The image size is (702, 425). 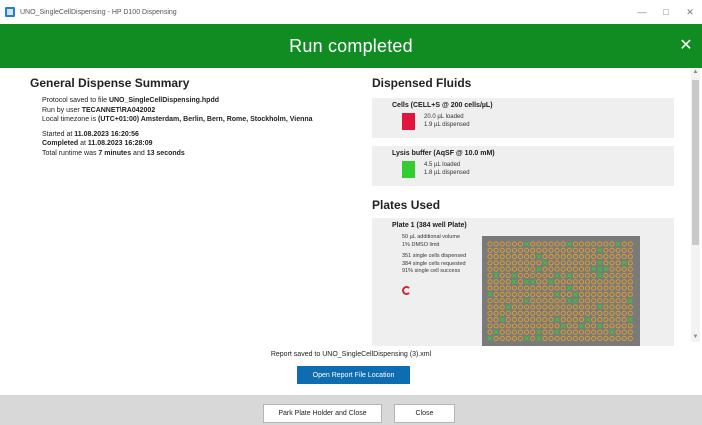 I want to click on general-summary-heading: General Dispense Summary, so click(x=110, y=83).